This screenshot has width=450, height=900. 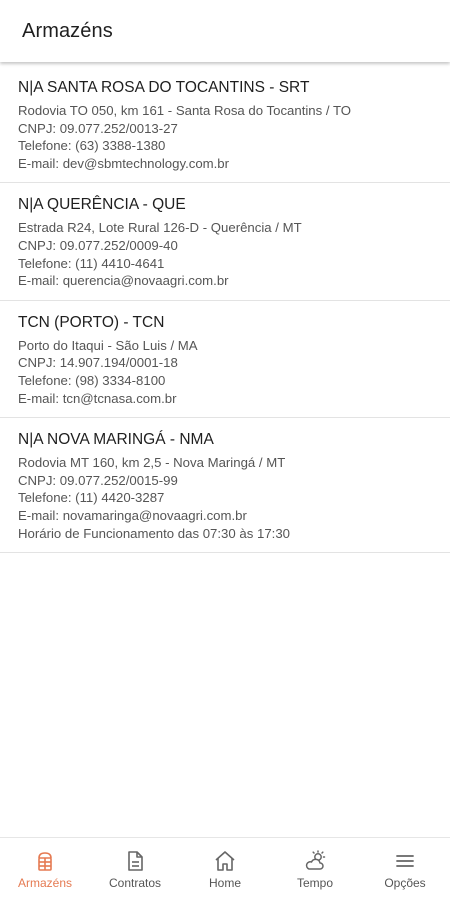 I want to click on nav-opcoes-label: Opções, so click(x=405, y=882).